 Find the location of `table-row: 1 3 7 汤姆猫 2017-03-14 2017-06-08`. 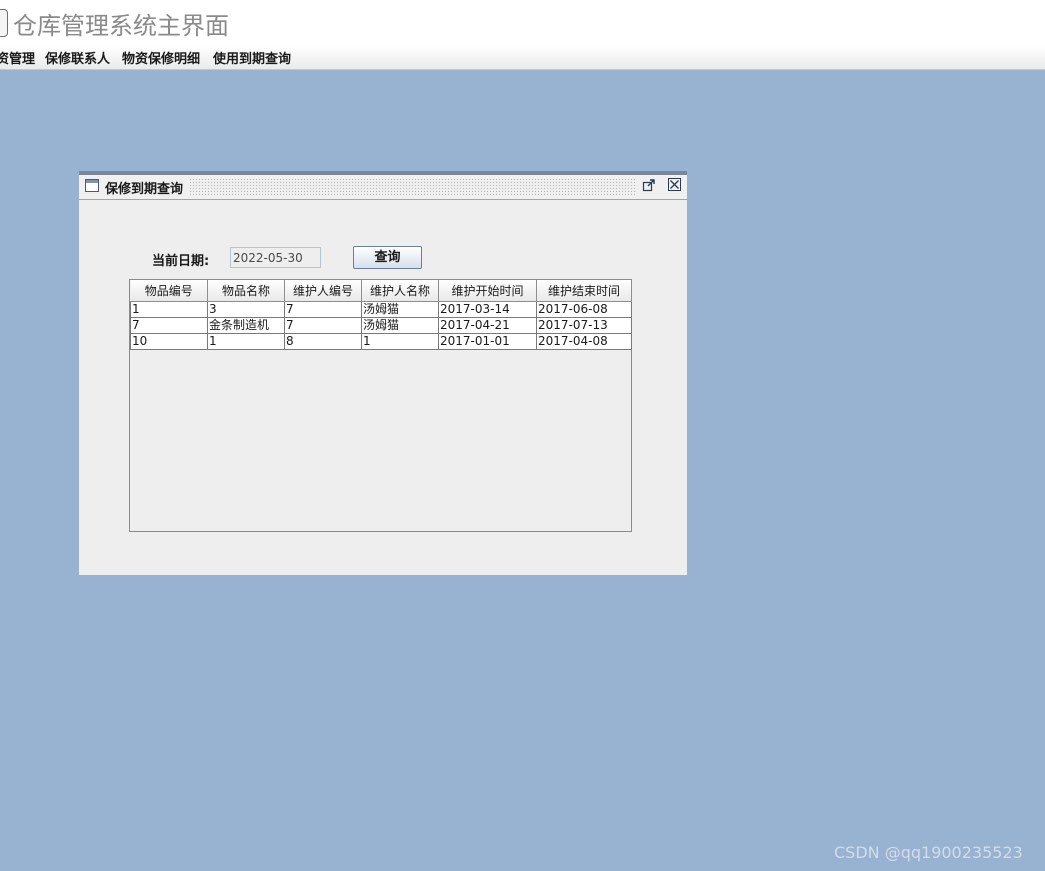

table-row: 1 3 7 汤姆猫 2017-03-14 2017-06-08 is located at coordinates (381, 309).